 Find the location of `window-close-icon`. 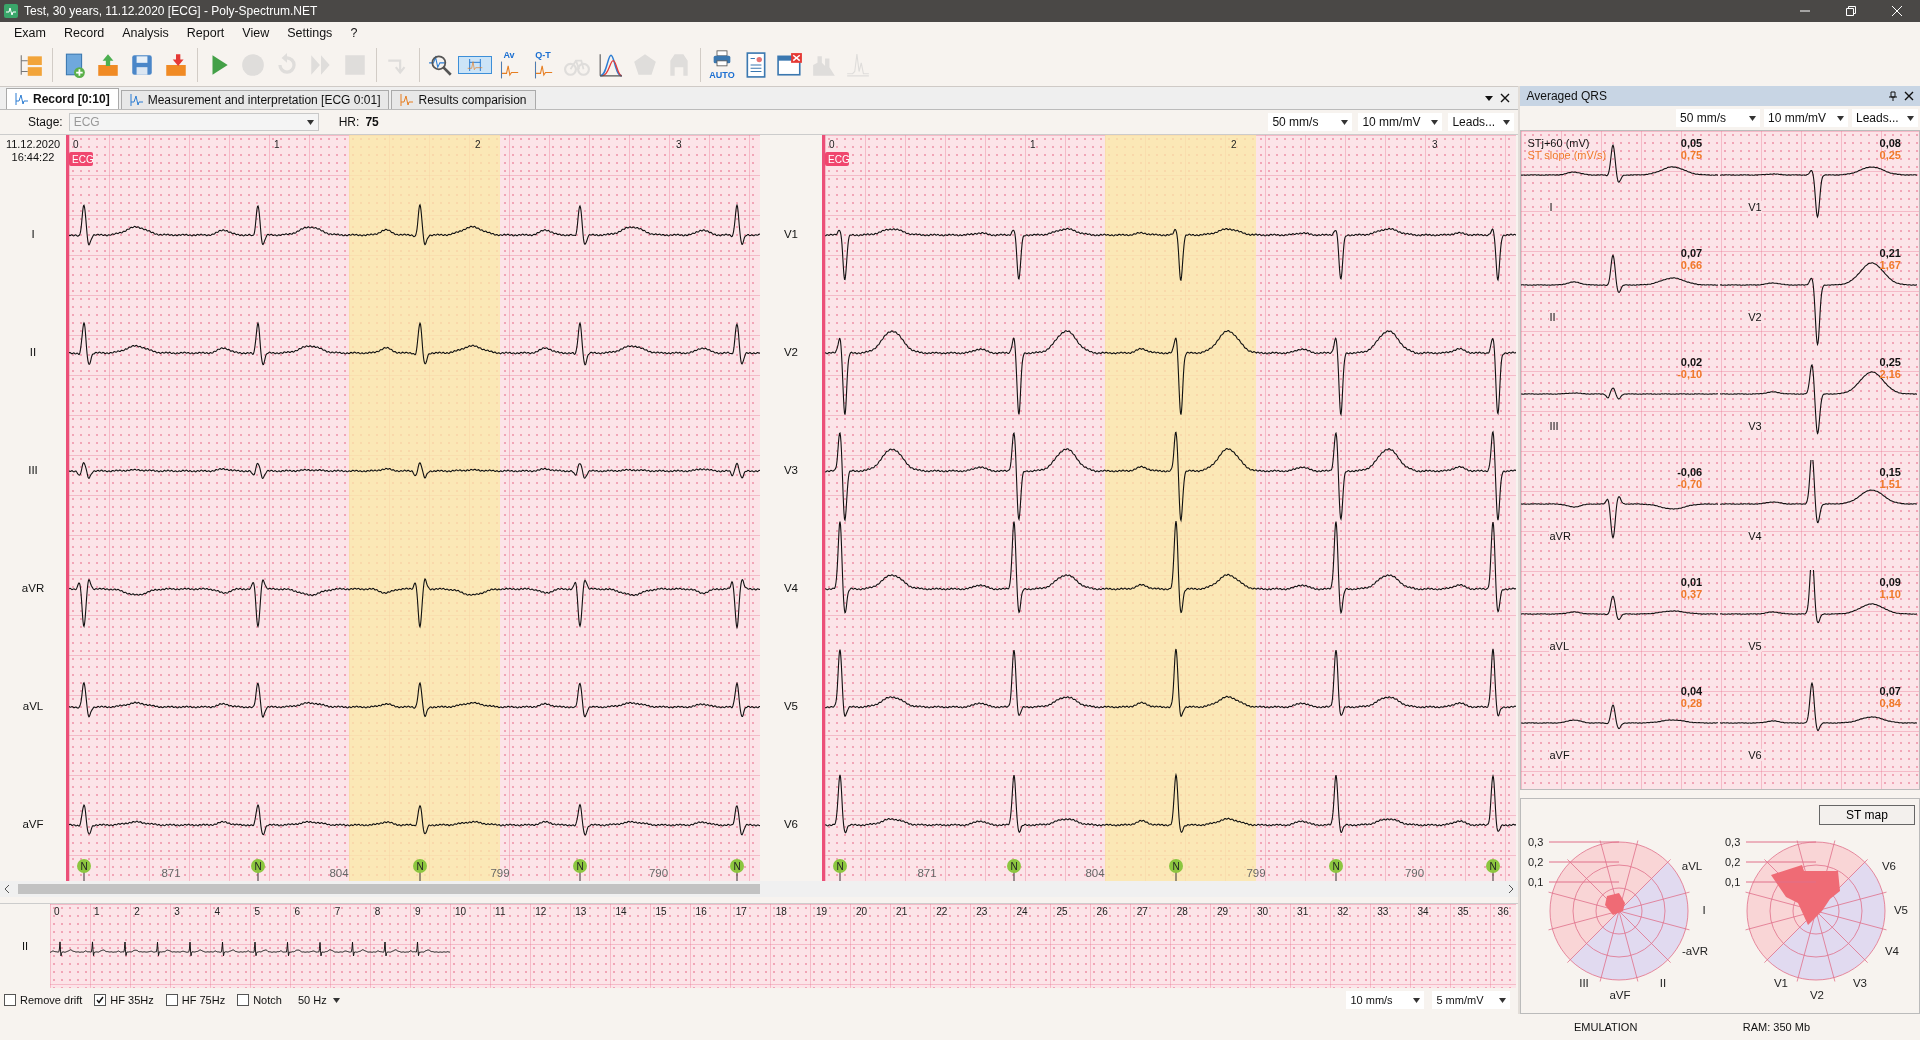

window-close-icon is located at coordinates (790, 65).